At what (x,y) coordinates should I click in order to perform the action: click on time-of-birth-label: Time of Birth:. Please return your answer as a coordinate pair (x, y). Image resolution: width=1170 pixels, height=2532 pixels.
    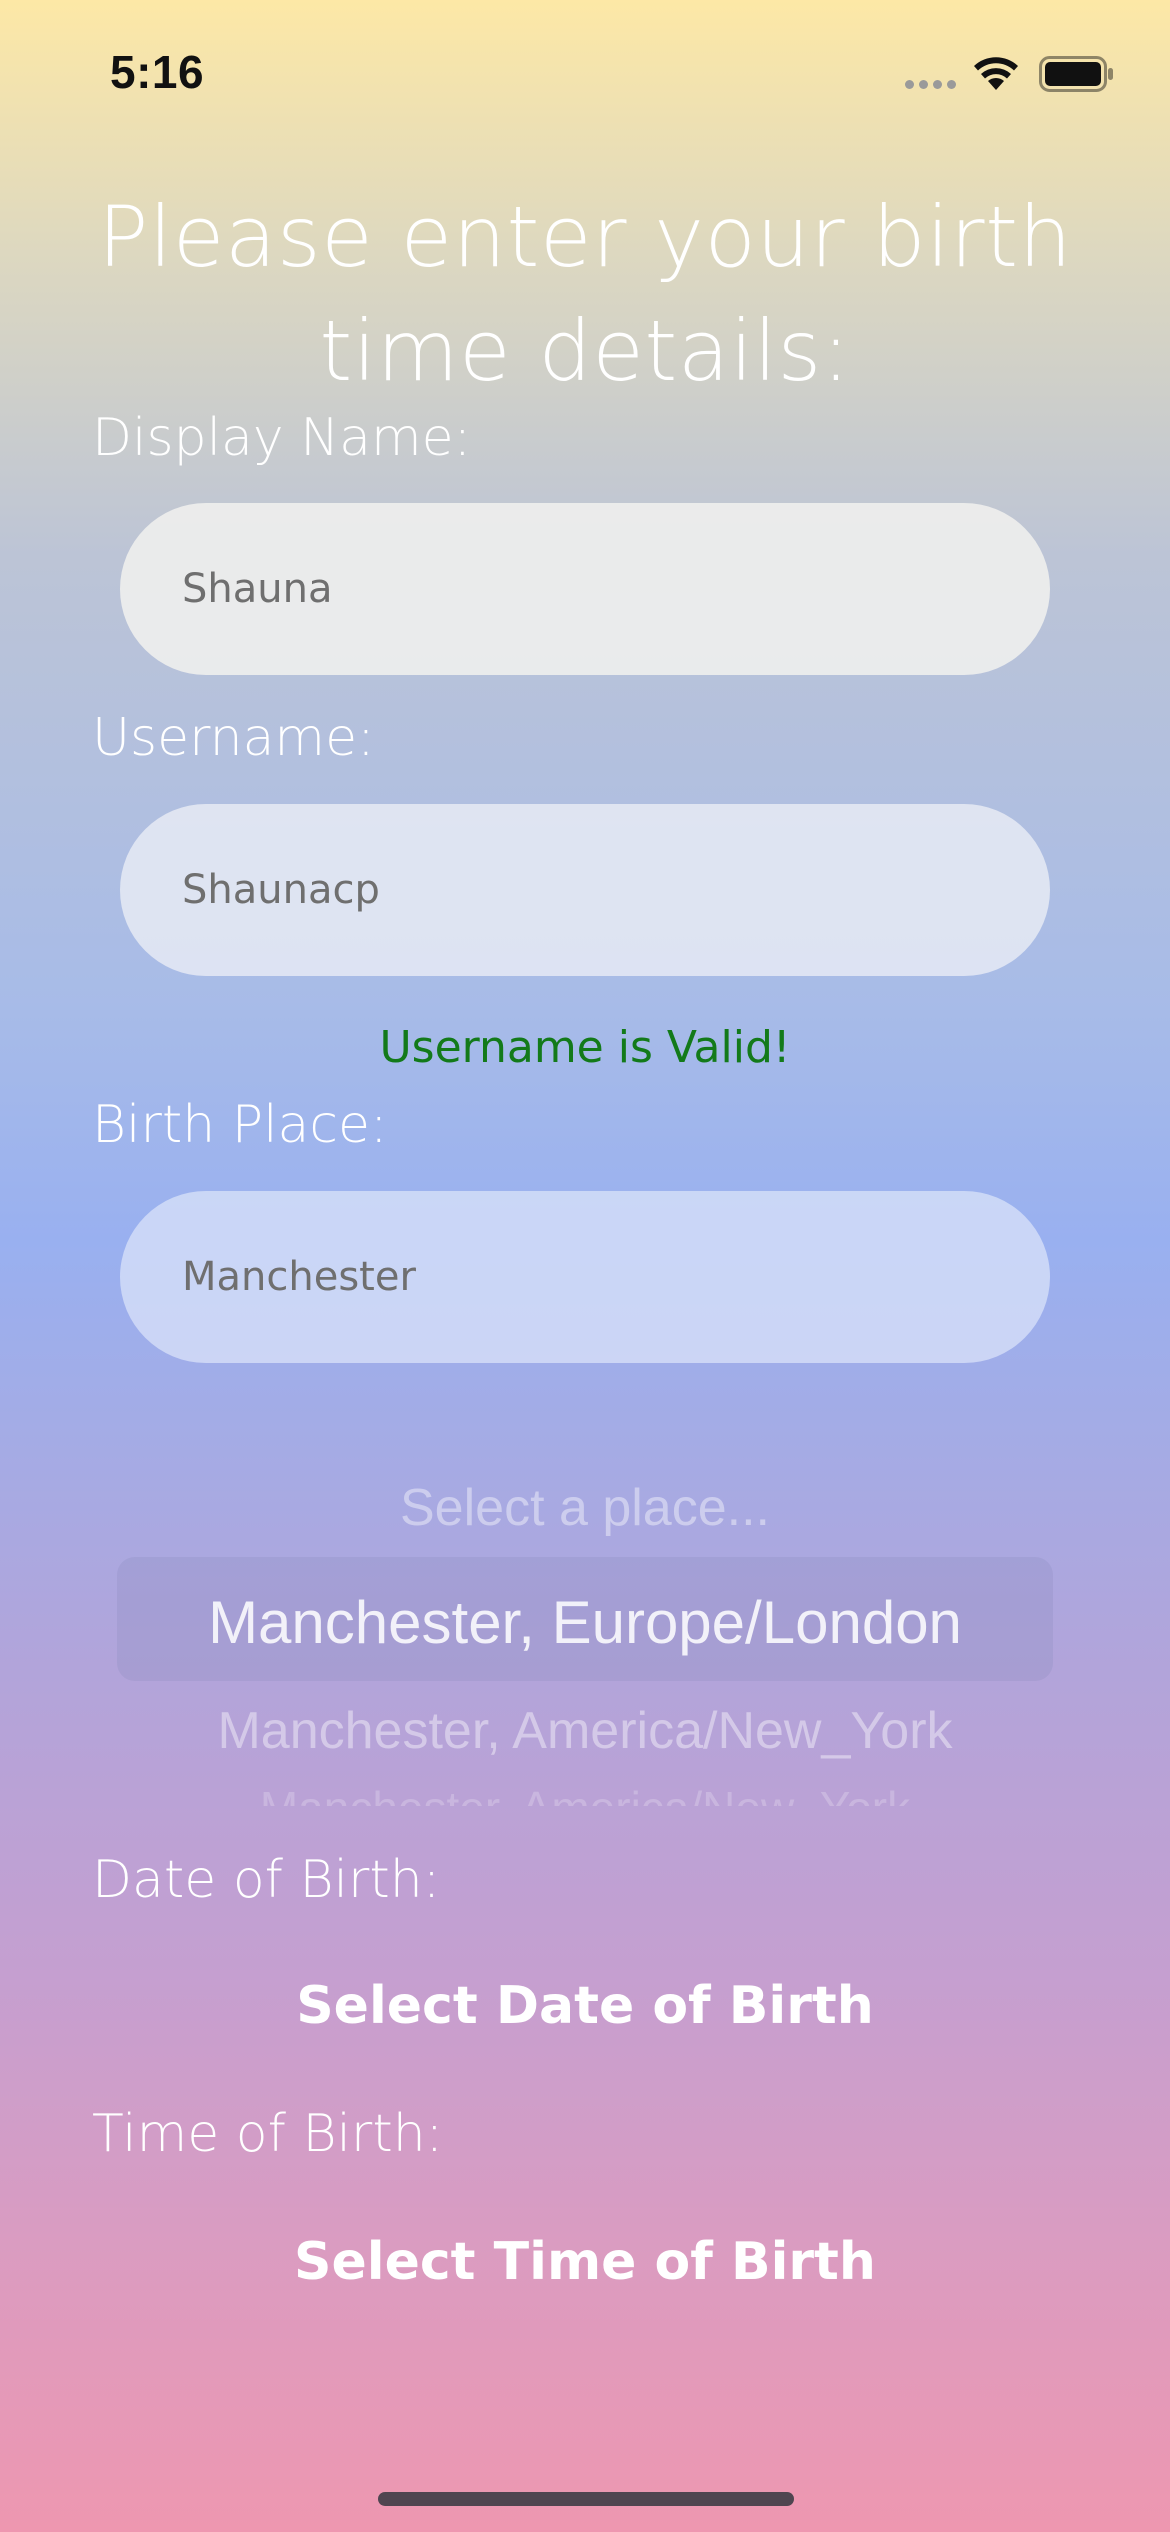
    Looking at the image, I should click on (268, 2134).